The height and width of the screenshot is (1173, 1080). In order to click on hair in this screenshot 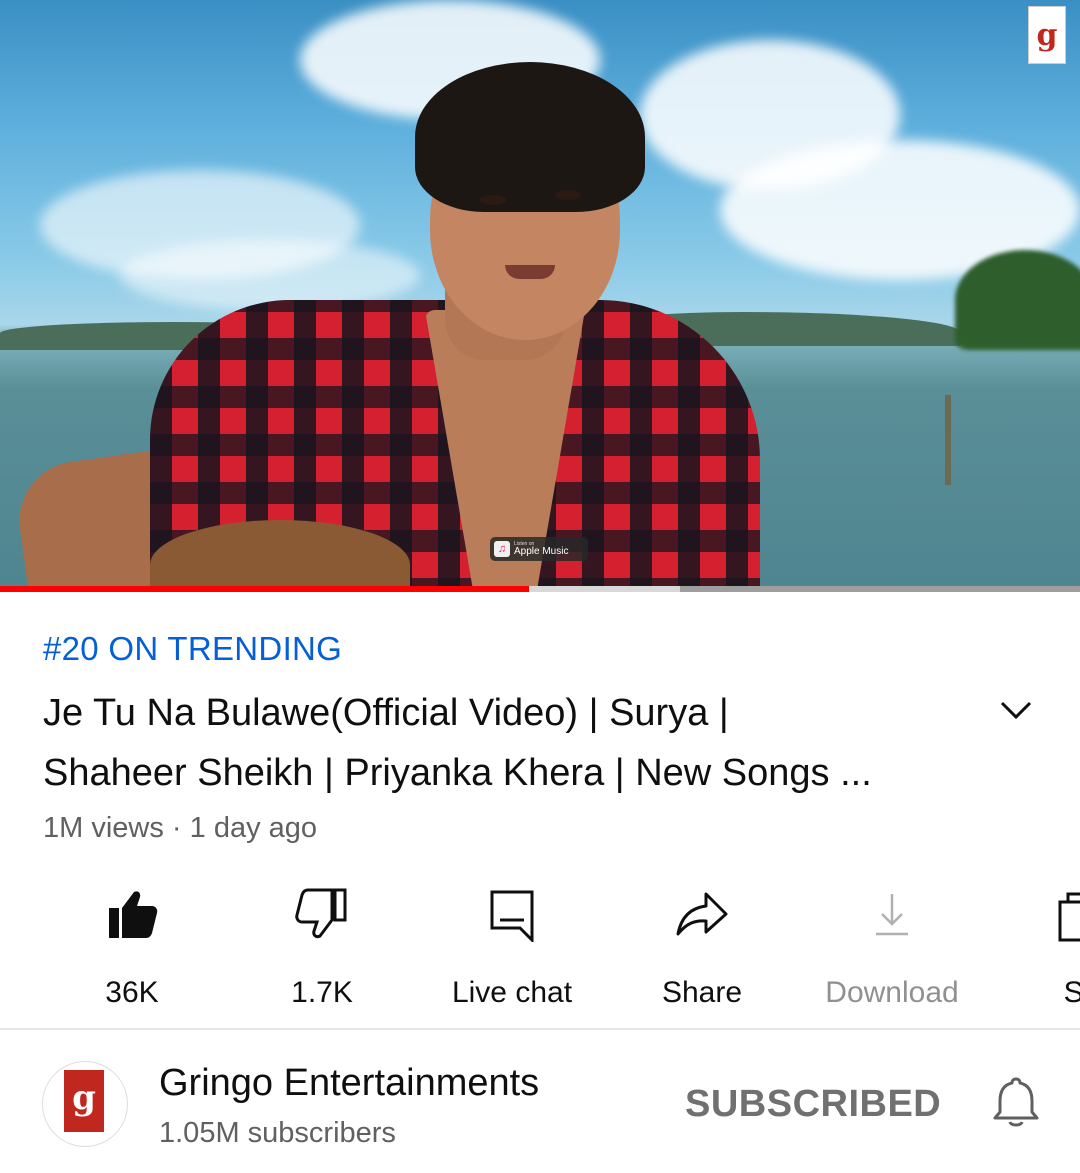, I will do `click(530, 137)`.